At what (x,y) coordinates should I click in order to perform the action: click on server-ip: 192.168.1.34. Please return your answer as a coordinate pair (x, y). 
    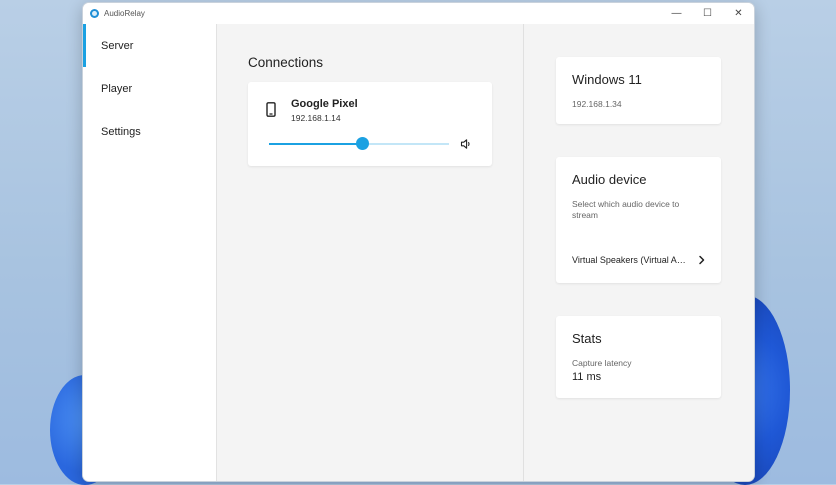
    Looking at the image, I should click on (597, 104).